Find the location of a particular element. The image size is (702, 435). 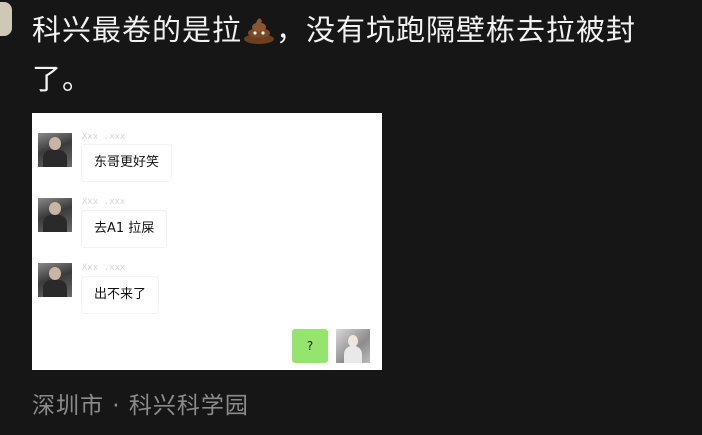

my-chat-bubble: ? is located at coordinates (310, 346).